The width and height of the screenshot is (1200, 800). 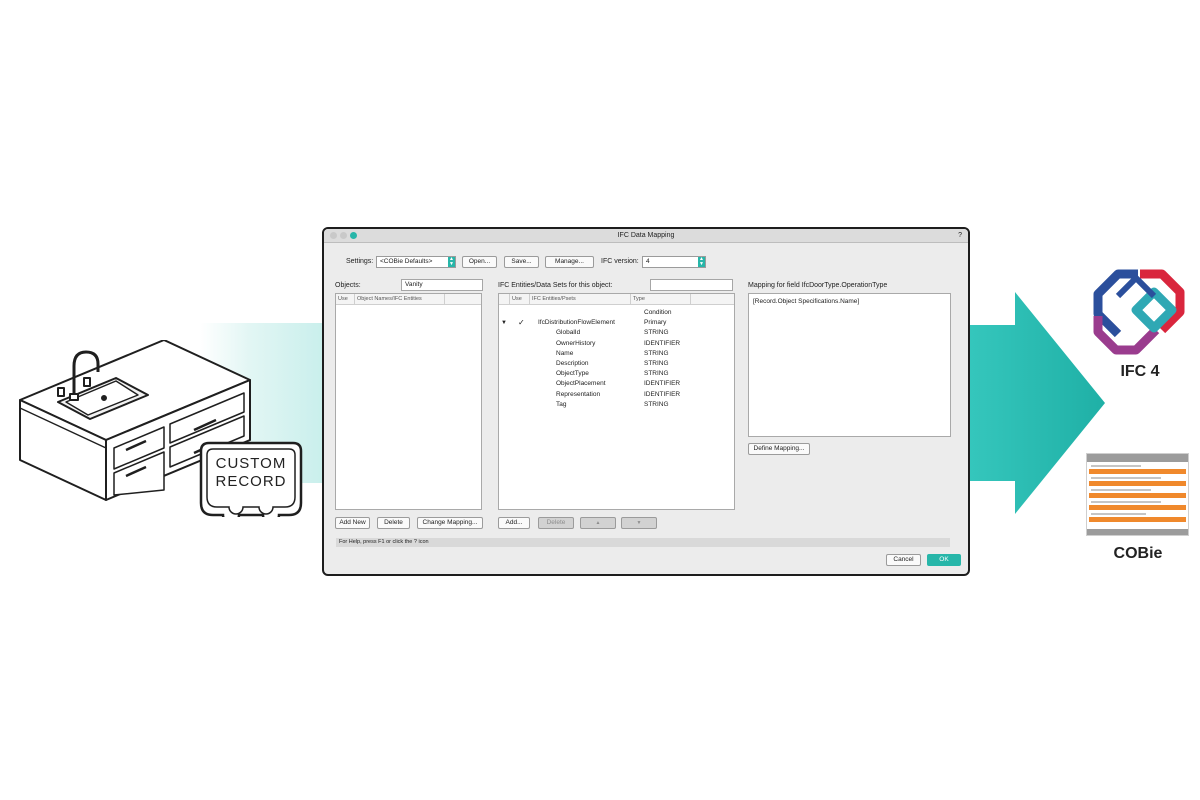 I want to click on add-new-button: Add New, so click(x=352, y=523).